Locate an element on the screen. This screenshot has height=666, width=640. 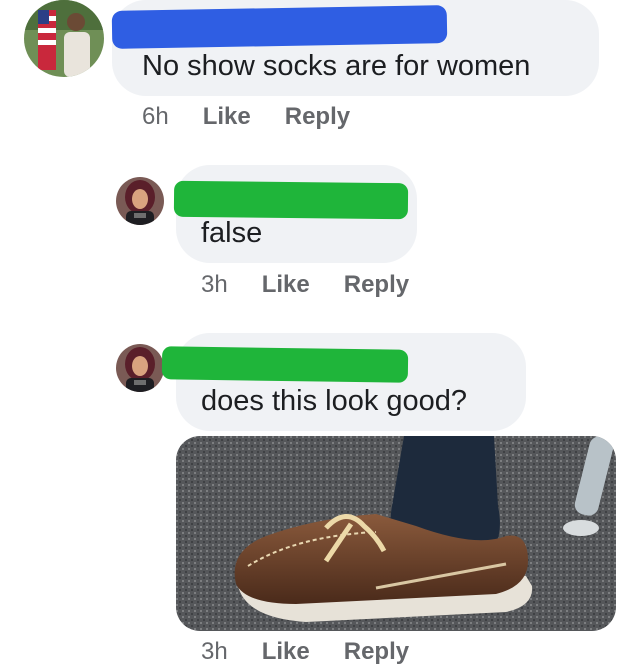
comment-timestamp: 6h is located at coordinates (155, 116).